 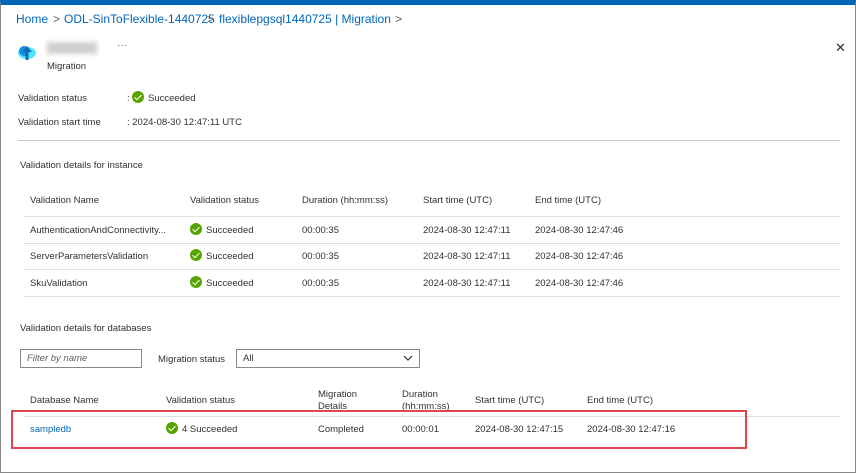 I want to click on page-subtitle: Migration, so click(x=67, y=66).